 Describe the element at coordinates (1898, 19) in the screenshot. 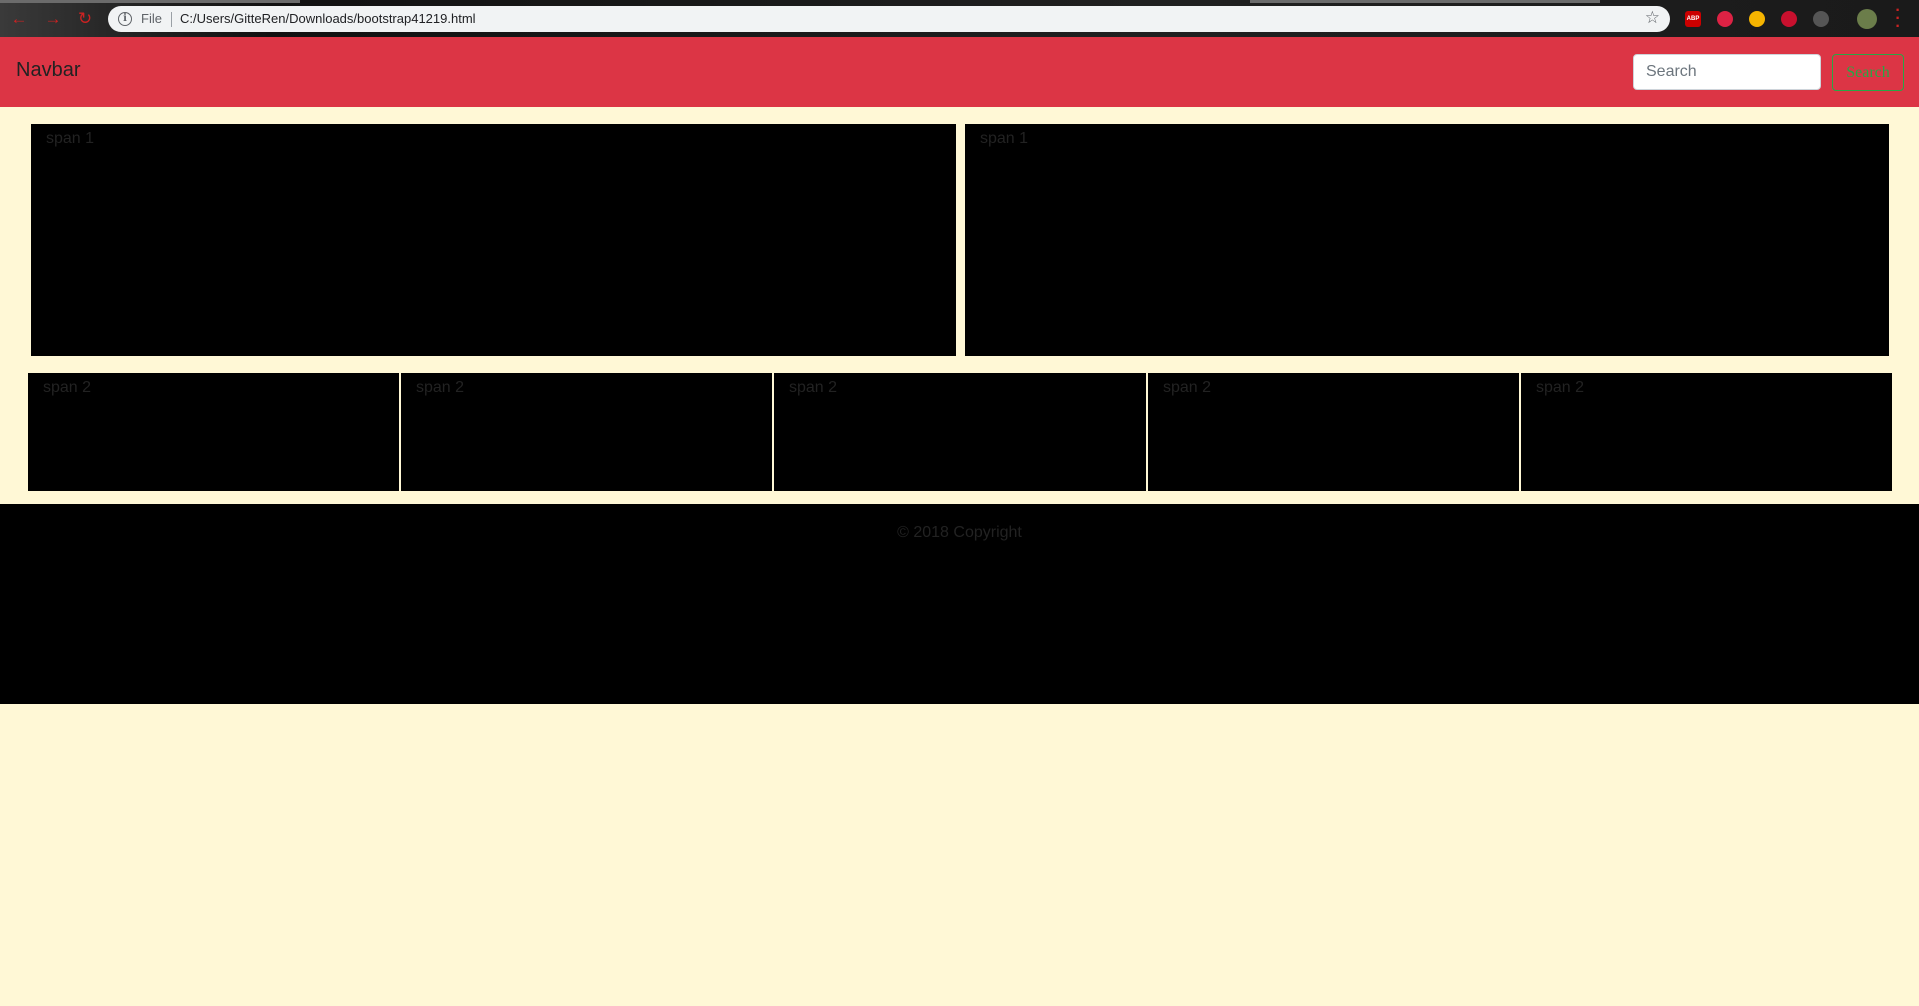

I see `menu-kebab-icon: · · ·` at that location.